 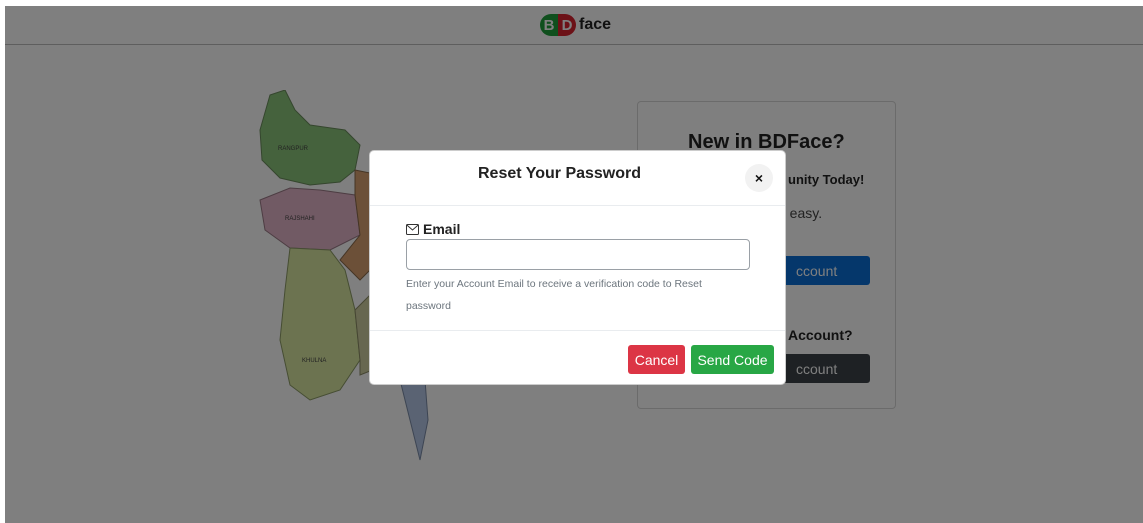 What do you see at coordinates (578, 254) in the screenshot?
I see `email-input` at bounding box center [578, 254].